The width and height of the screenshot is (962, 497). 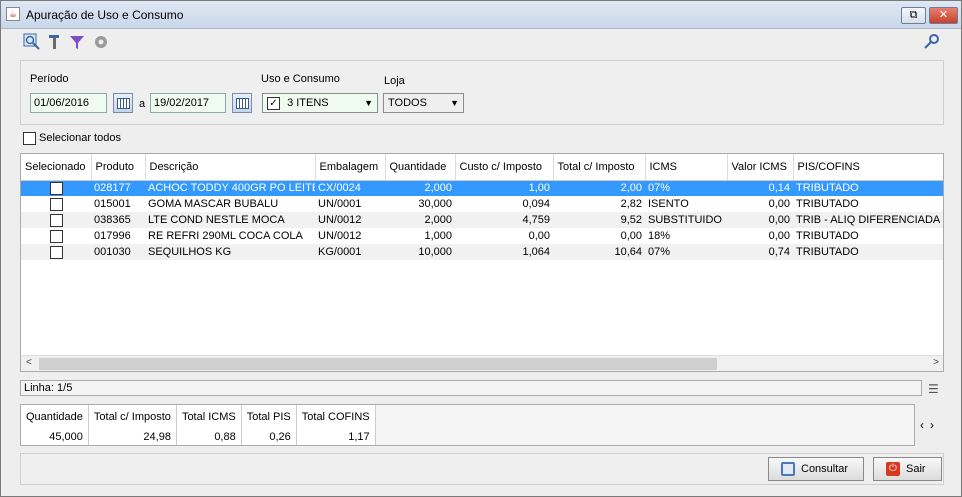 I want to click on totals-nav: ‹›, so click(x=930, y=425).